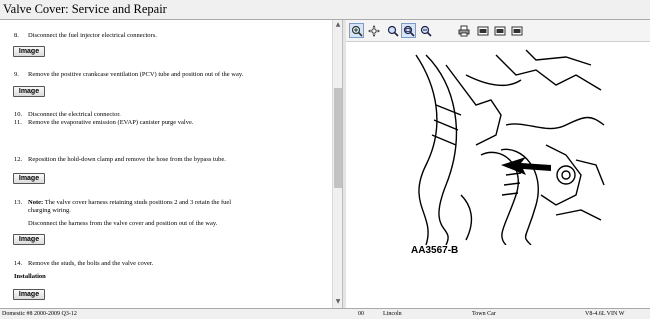 The image size is (650, 319). Describe the element at coordinates (338, 138) in the screenshot. I see `scrollbar-thumb` at that location.